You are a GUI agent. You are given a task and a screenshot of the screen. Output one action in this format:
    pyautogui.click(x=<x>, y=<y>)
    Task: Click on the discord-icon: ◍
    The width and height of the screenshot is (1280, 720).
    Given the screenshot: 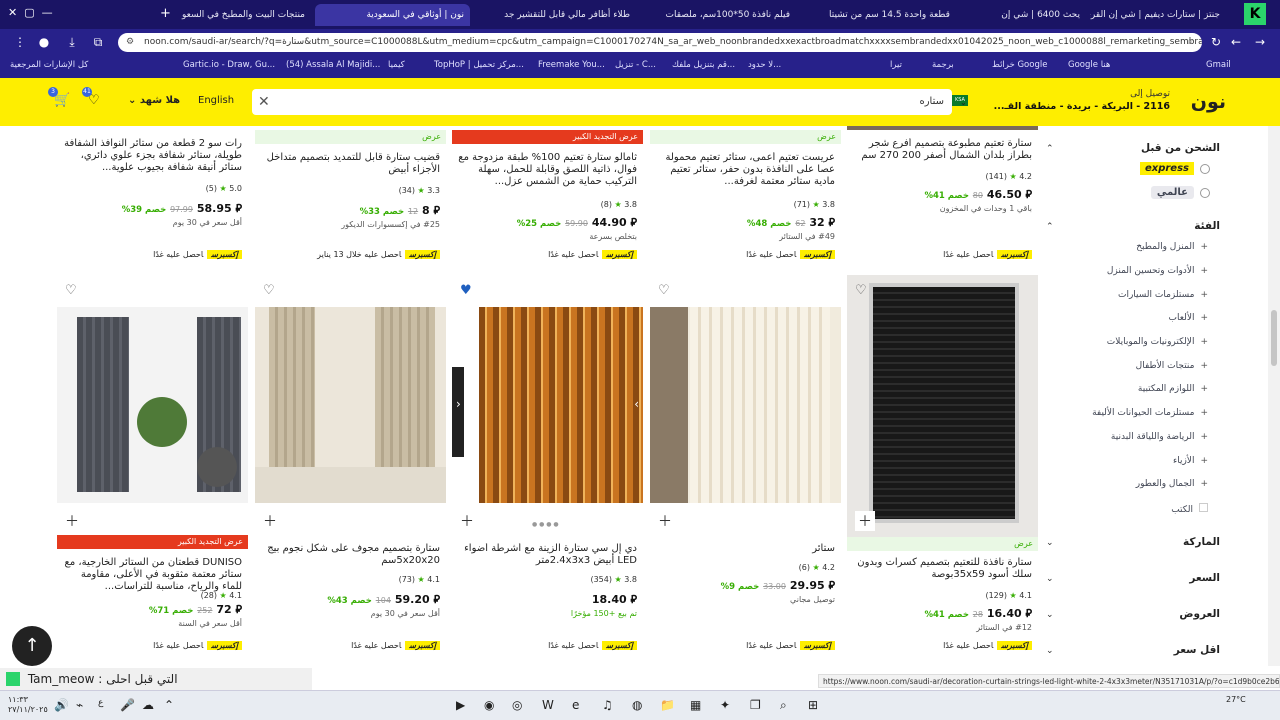 What is the action you would take?
    pyautogui.click(x=637, y=705)
    